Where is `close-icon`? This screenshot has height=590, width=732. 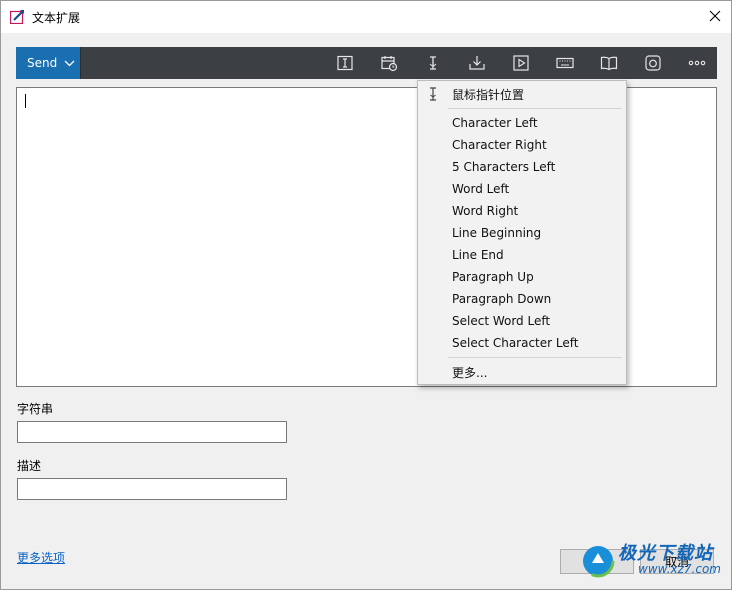
close-icon is located at coordinates (715, 16).